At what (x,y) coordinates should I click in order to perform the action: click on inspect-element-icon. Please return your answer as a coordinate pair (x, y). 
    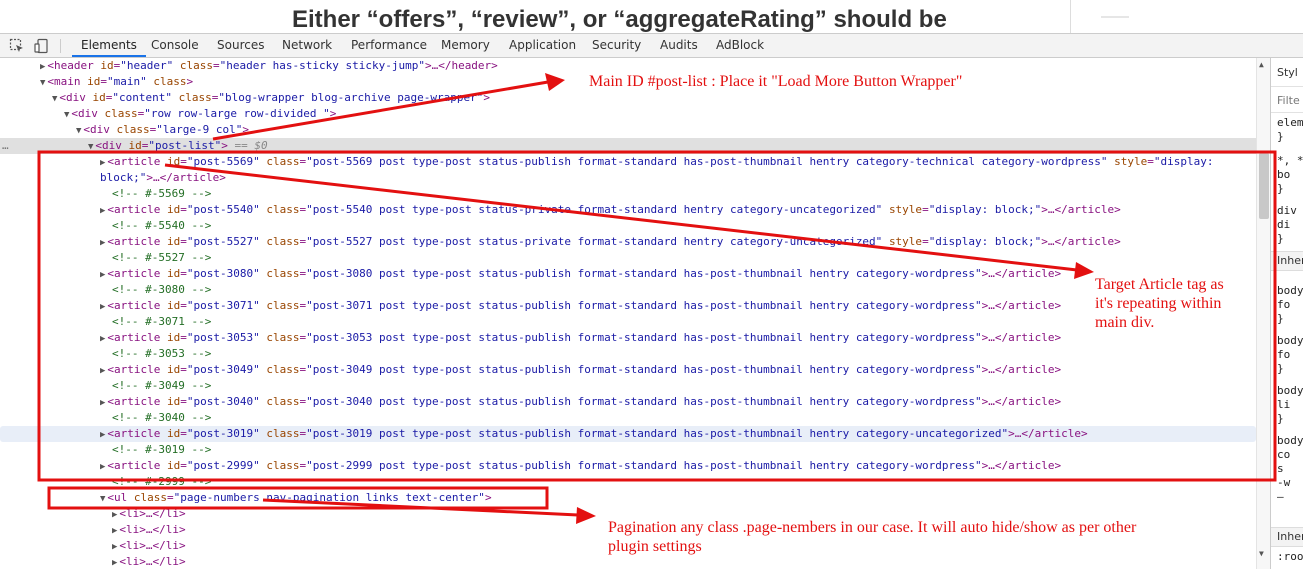
    Looking at the image, I should click on (17, 46).